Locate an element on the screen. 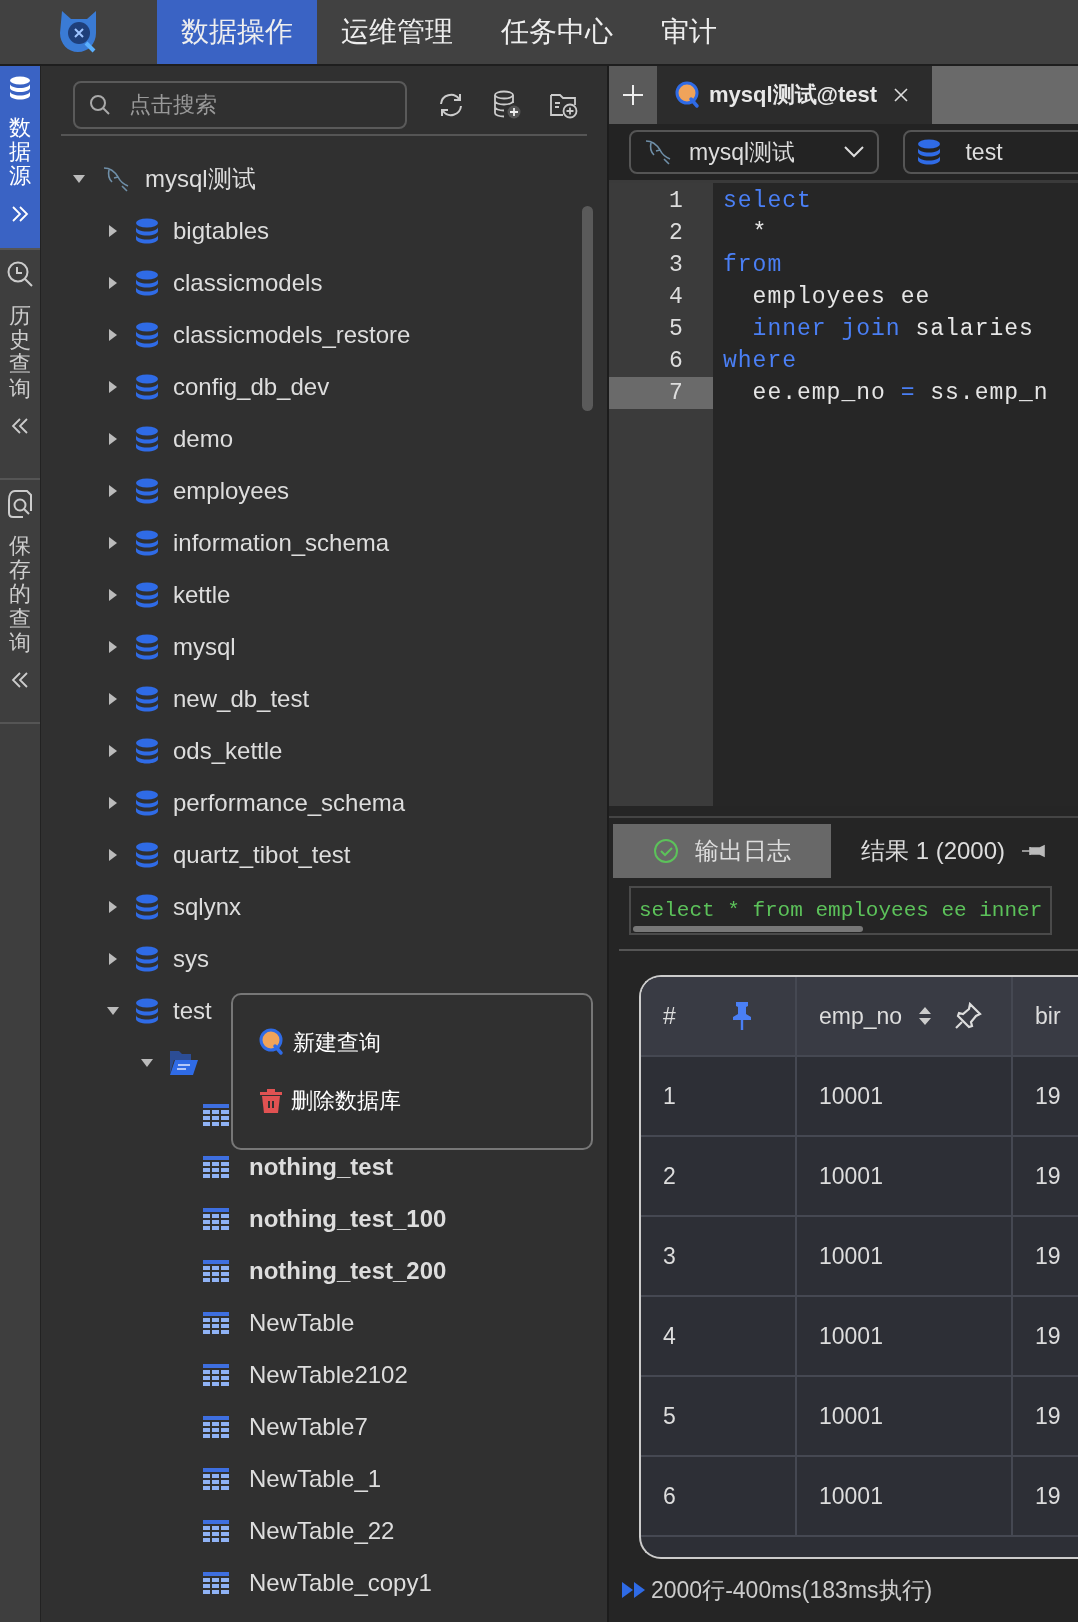 This screenshot has width=1078, height=1622. close-icon is located at coordinates (901, 94).